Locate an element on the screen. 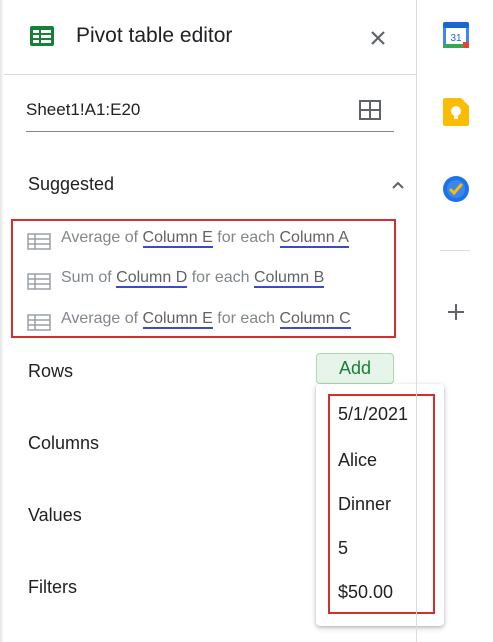 The image size is (493, 642). suggestion-item: Average of Column E for each Column C is located at coordinates (207, 321).